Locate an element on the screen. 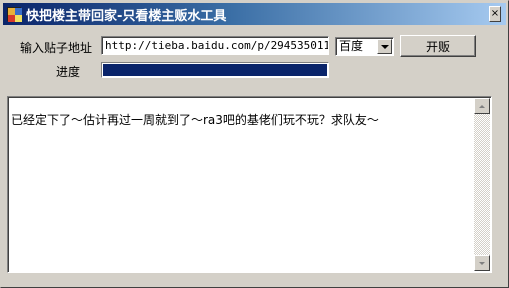 The image size is (509, 288). url-input: http://tieba.baidu.com/p/2945350117 is located at coordinates (215, 45).